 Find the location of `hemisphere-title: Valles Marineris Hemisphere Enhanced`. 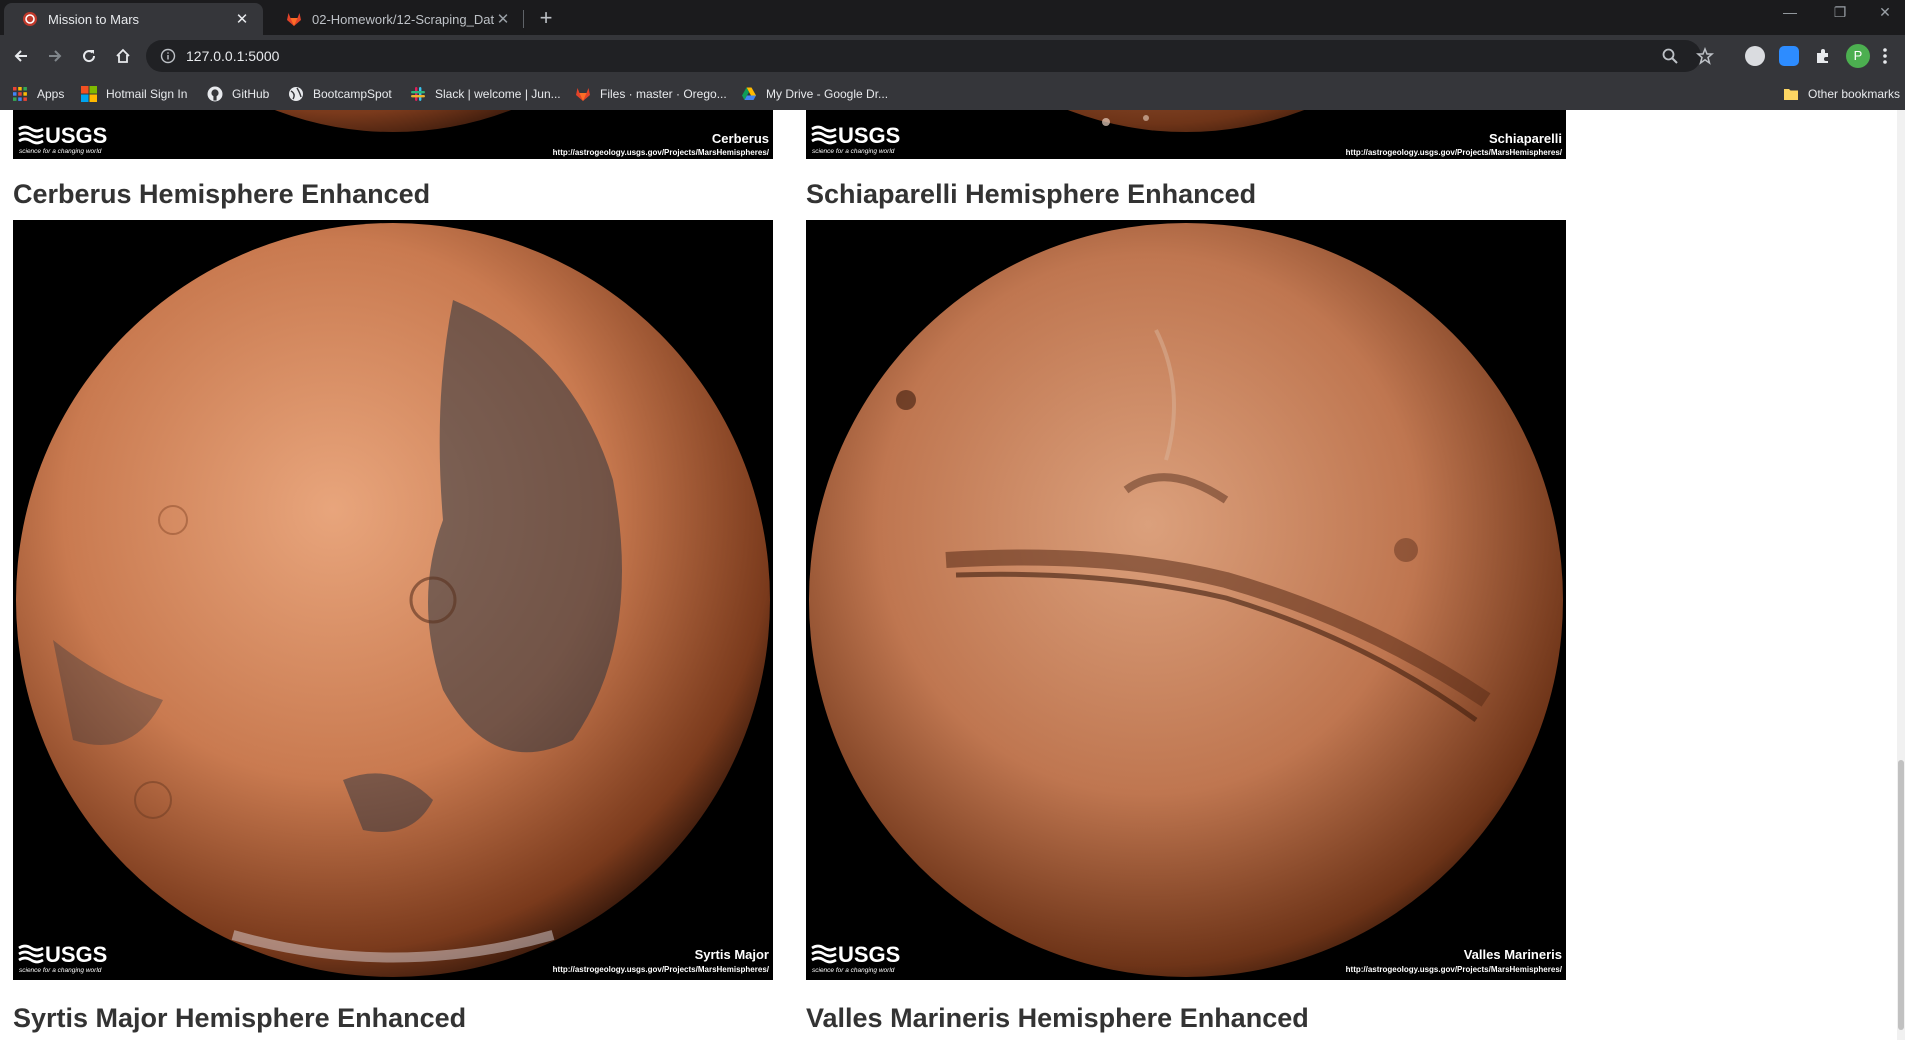

hemisphere-title: Valles Marineris Hemisphere Enhanced is located at coordinates (1057, 1018).